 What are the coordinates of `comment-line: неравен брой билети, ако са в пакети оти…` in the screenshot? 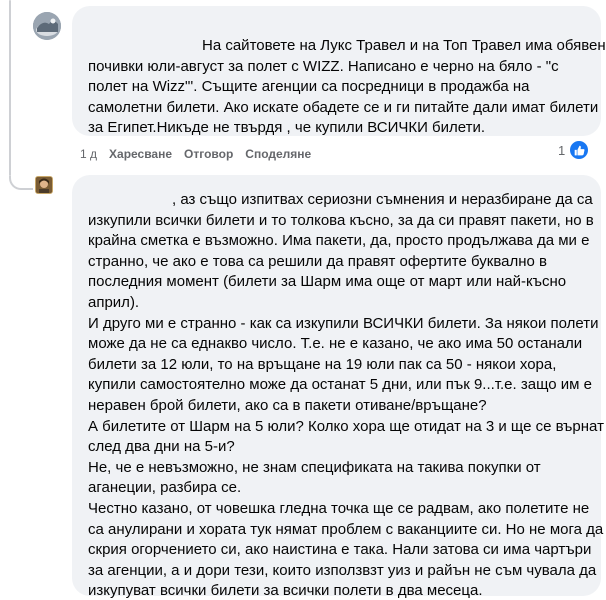 It's located at (287, 405).